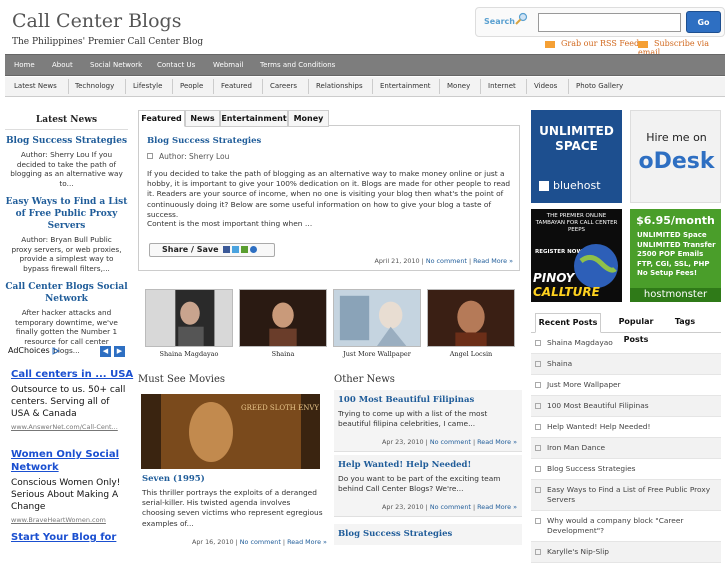 Image resolution: width=727 pixels, height=563 pixels. I want to click on other-news-title: Blog Success Strategies, so click(395, 534).